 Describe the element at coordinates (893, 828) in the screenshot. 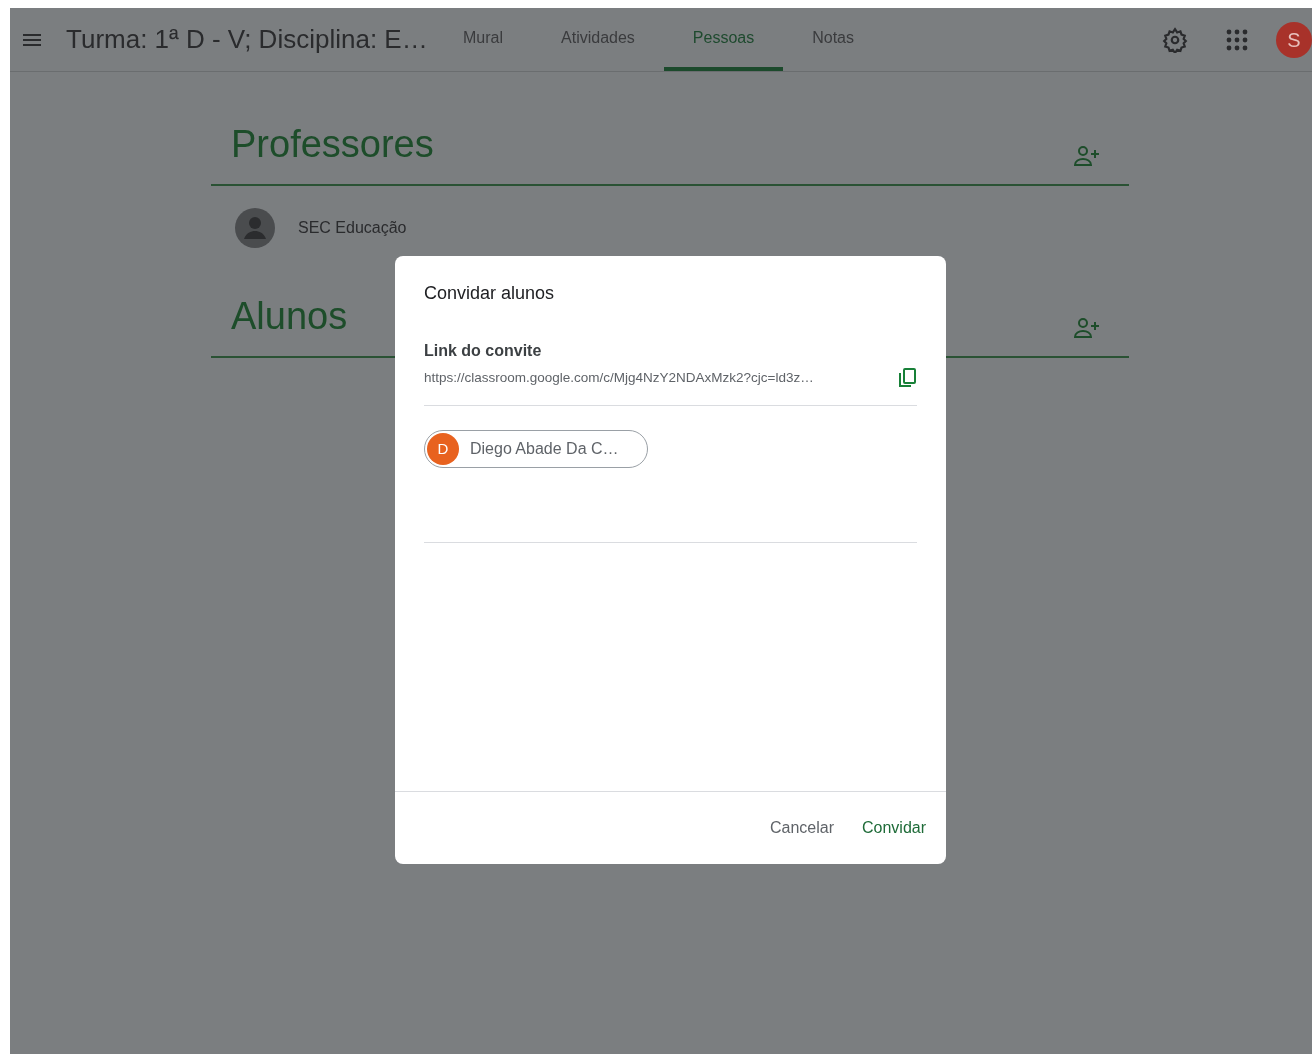

I see `dialog-button: Convidar` at that location.